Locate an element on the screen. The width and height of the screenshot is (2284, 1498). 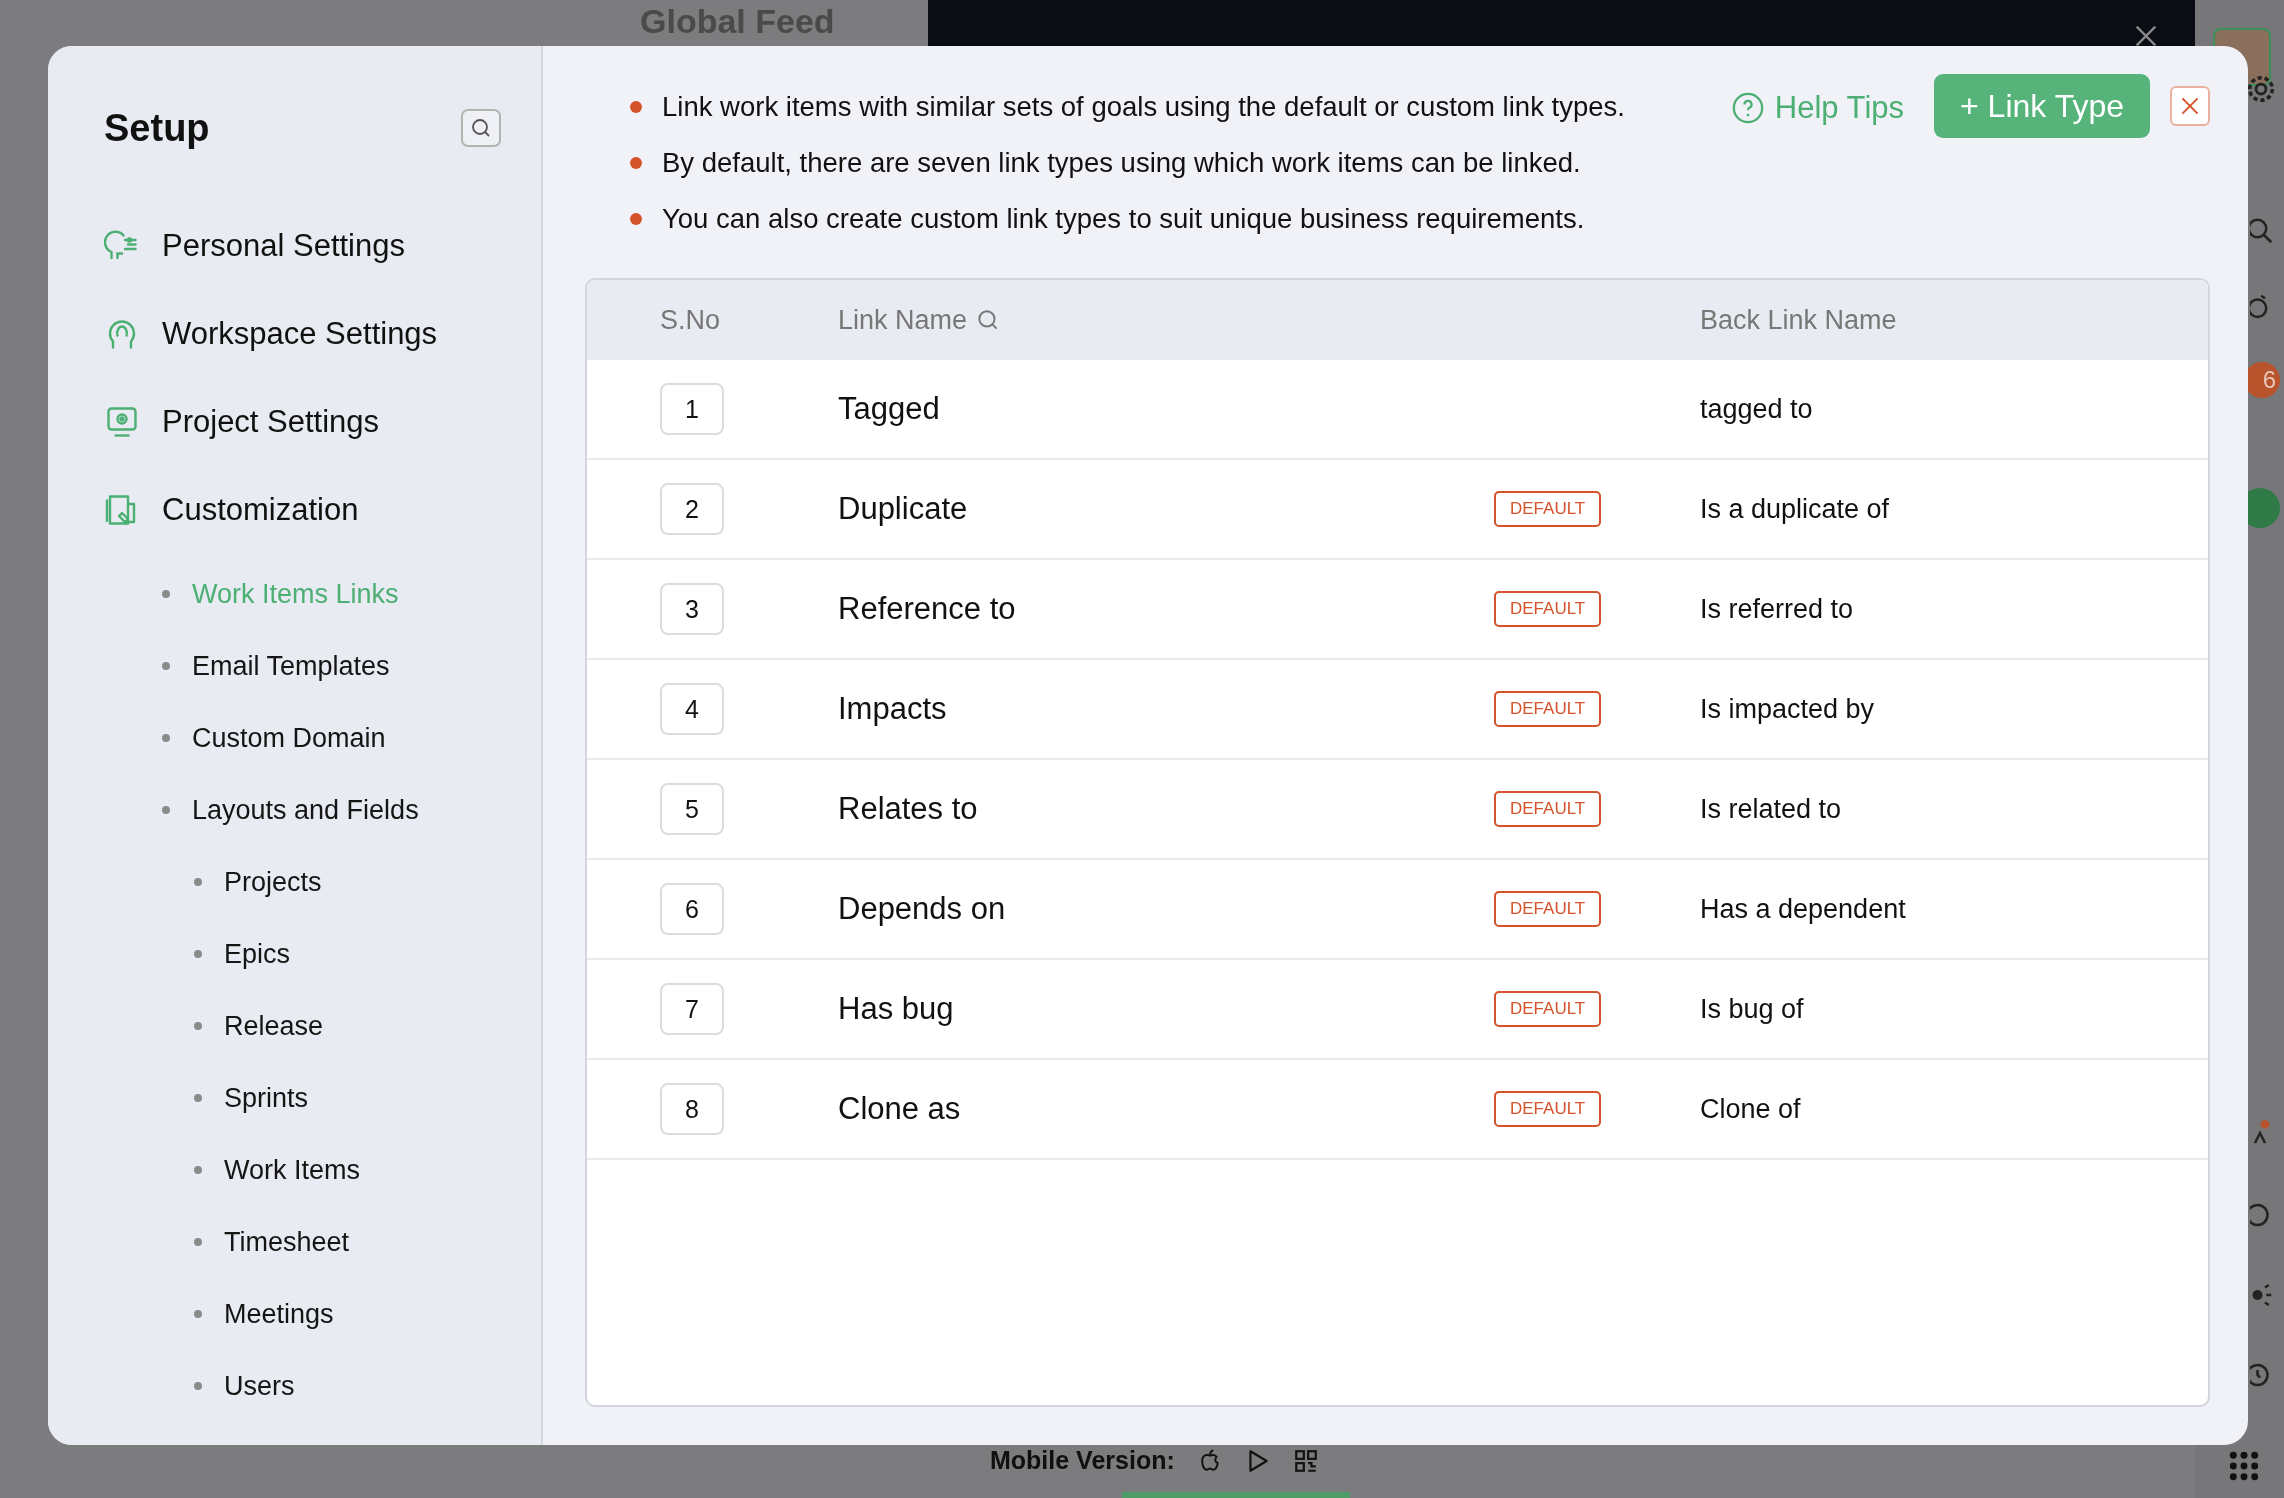
sidebar-subitem: Sprints is located at coordinates (302, 1098).